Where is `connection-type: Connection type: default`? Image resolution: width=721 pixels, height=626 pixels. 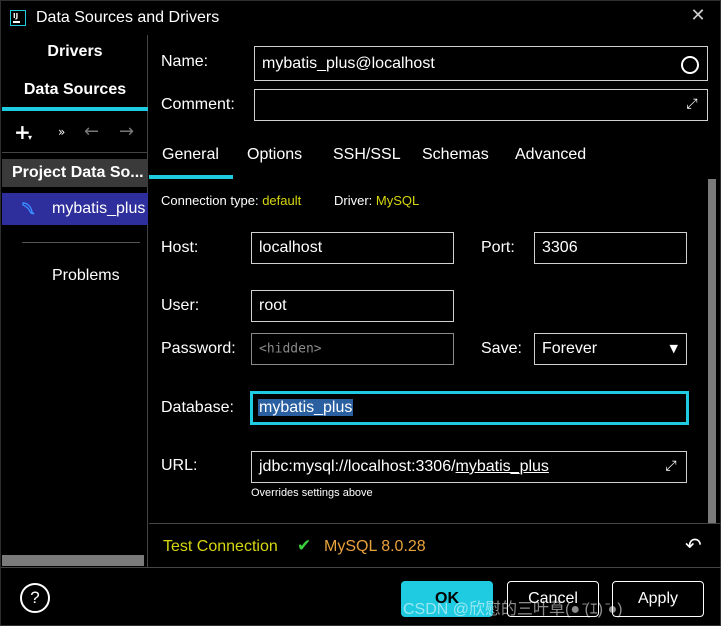 connection-type: Connection type: default is located at coordinates (231, 200).